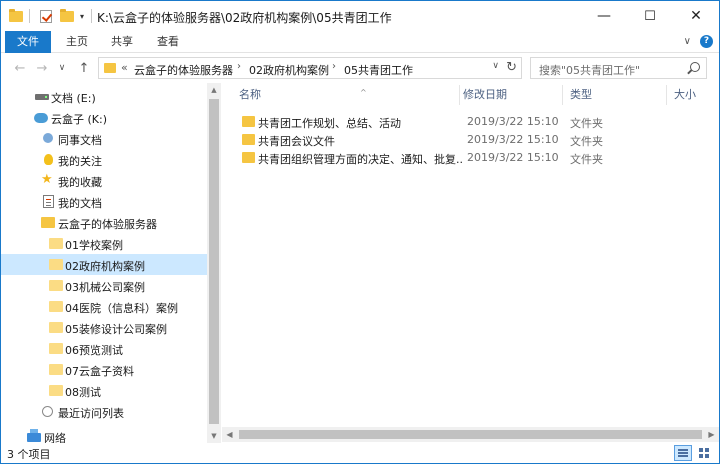 The height and width of the screenshot is (464, 720). I want to click on scroll-right-arrow-icon: ▶, so click(711, 434).